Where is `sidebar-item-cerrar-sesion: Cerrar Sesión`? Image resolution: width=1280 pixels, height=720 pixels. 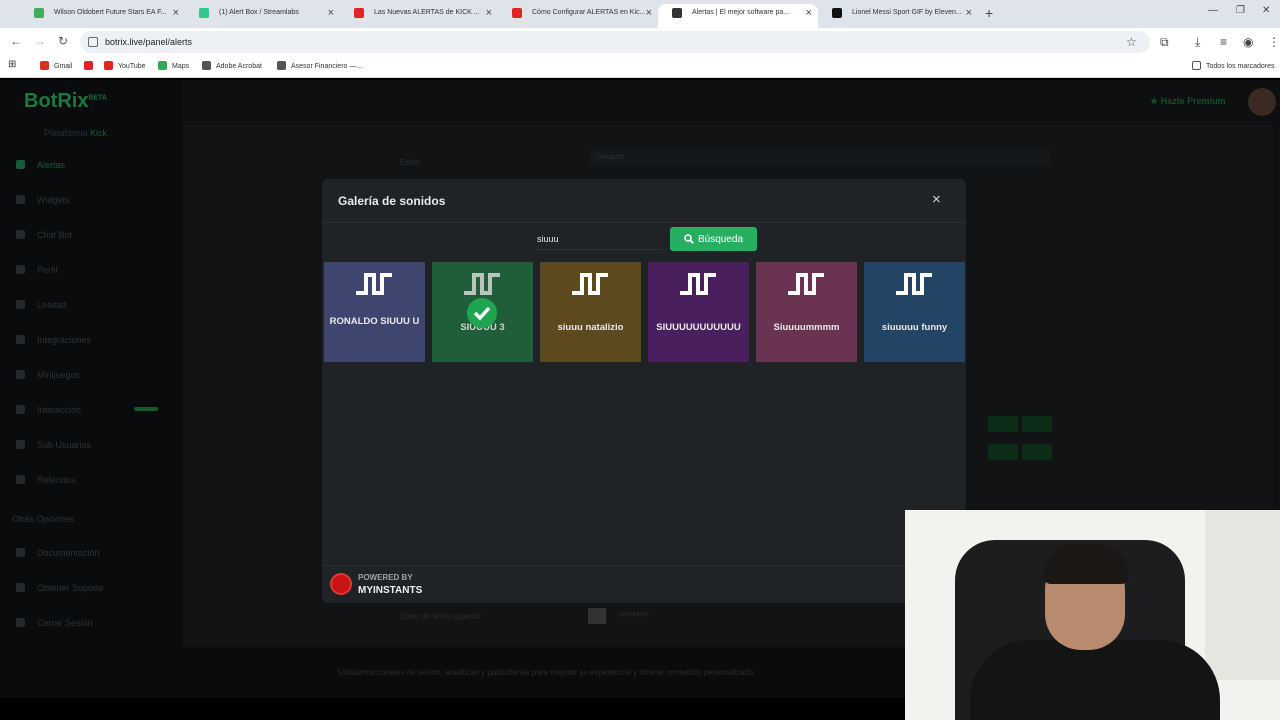
sidebar-item-cerrar-sesion: Cerrar Sesión is located at coordinates (54, 623).